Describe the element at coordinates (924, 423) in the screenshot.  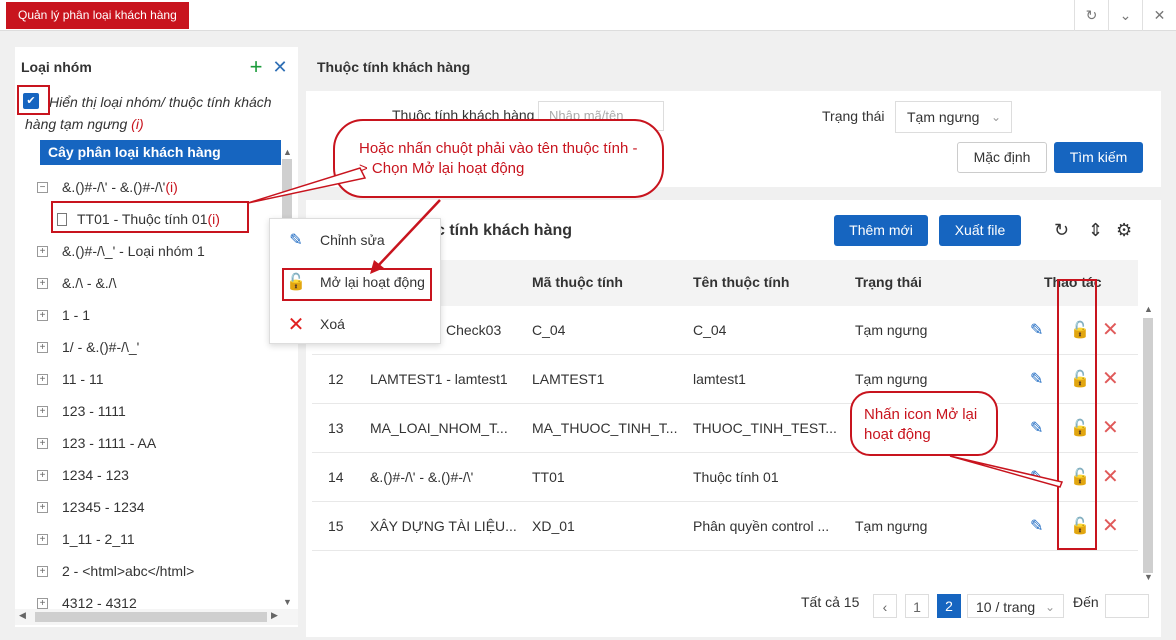
I see `instruction-callout: Nhấn icon Mở lại hoạt động` at that location.